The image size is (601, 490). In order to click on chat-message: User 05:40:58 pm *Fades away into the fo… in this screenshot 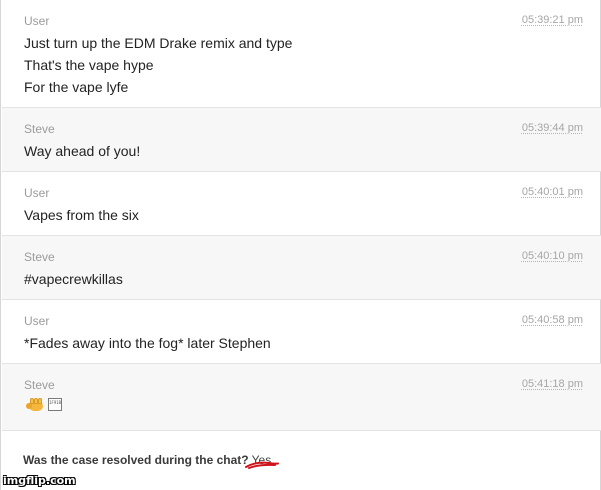, I will do `click(301, 332)`.